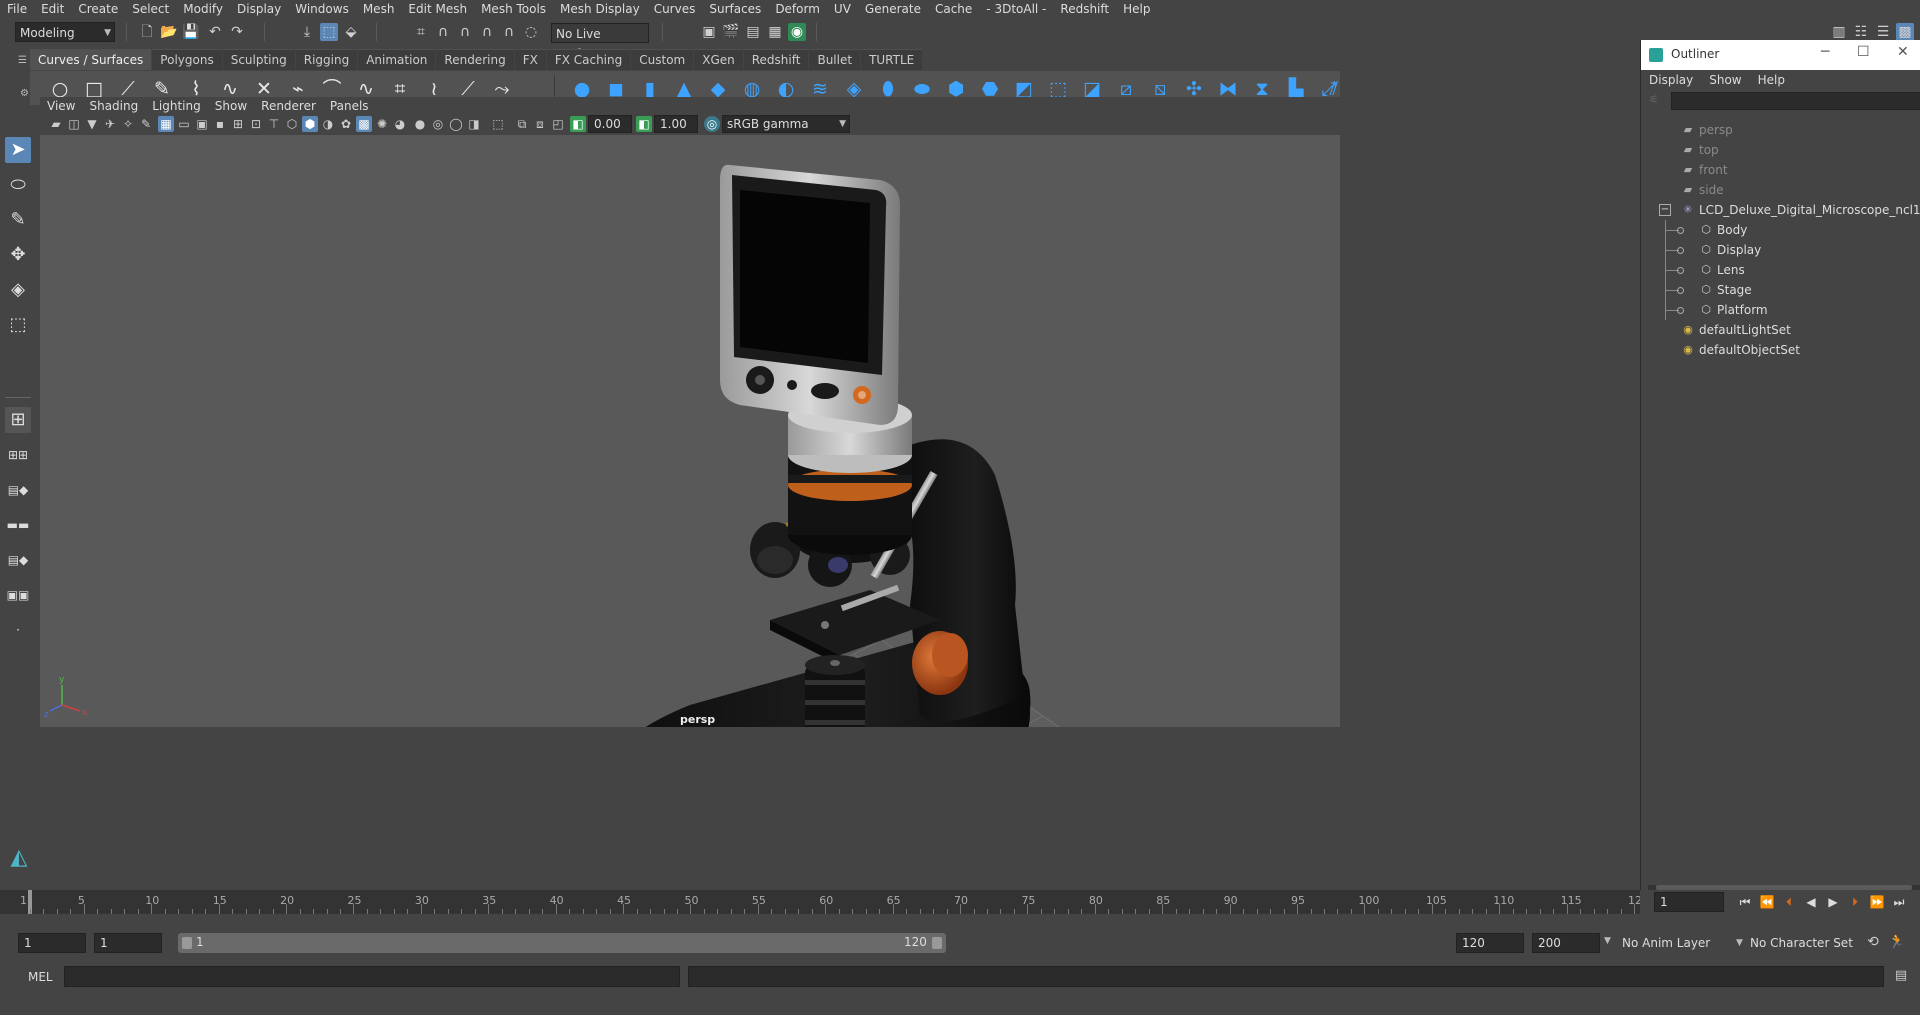  I want to click on bookmark-icon: ▼, so click(92, 124).